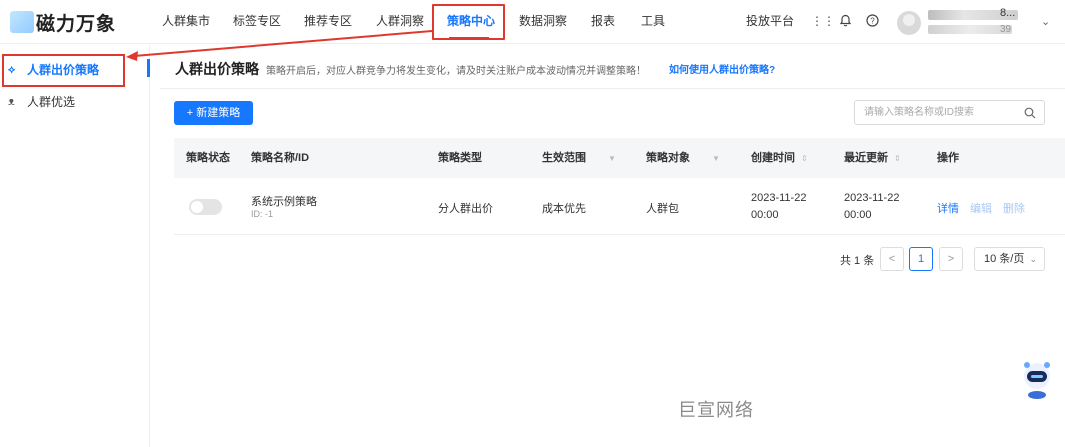 This screenshot has width=1065, height=447. I want to click on search-input: 请输入策略名称或ID搜索, so click(949, 112).